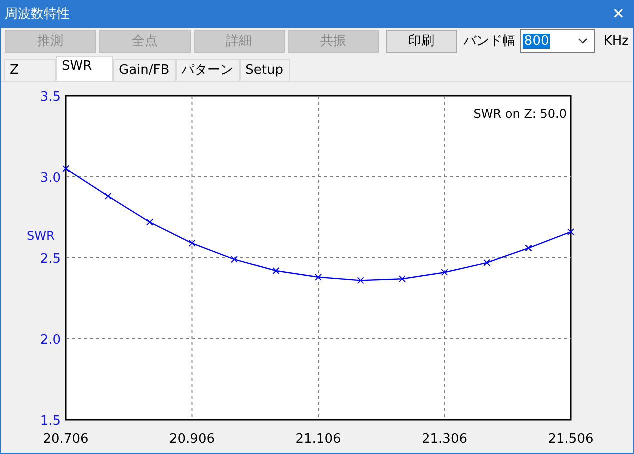 This screenshot has width=634, height=454. Describe the element at coordinates (618, 14) in the screenshot. I see `close-button: ✕` at that location.